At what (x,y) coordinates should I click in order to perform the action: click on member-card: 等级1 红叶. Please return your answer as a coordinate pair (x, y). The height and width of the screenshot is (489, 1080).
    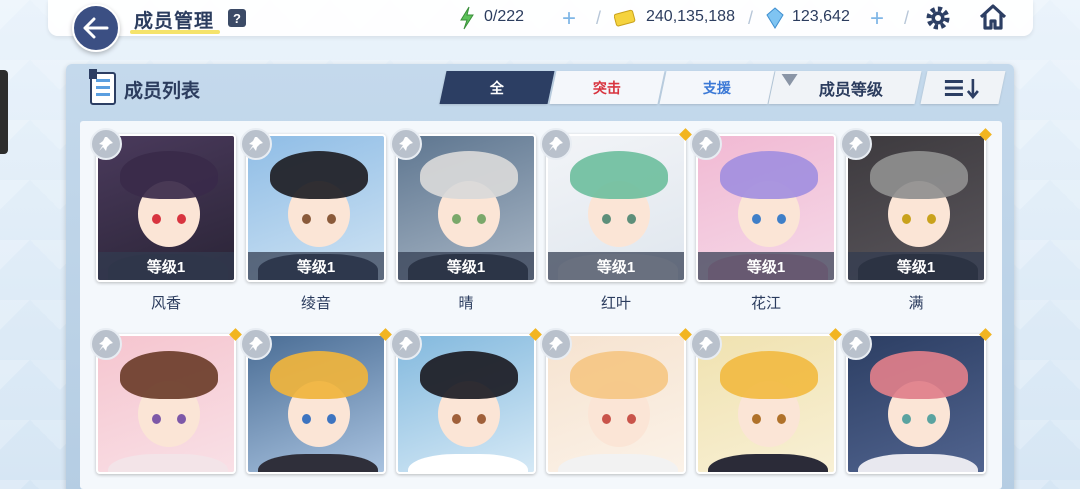
    Looking at the image, I should click on (616, 221).